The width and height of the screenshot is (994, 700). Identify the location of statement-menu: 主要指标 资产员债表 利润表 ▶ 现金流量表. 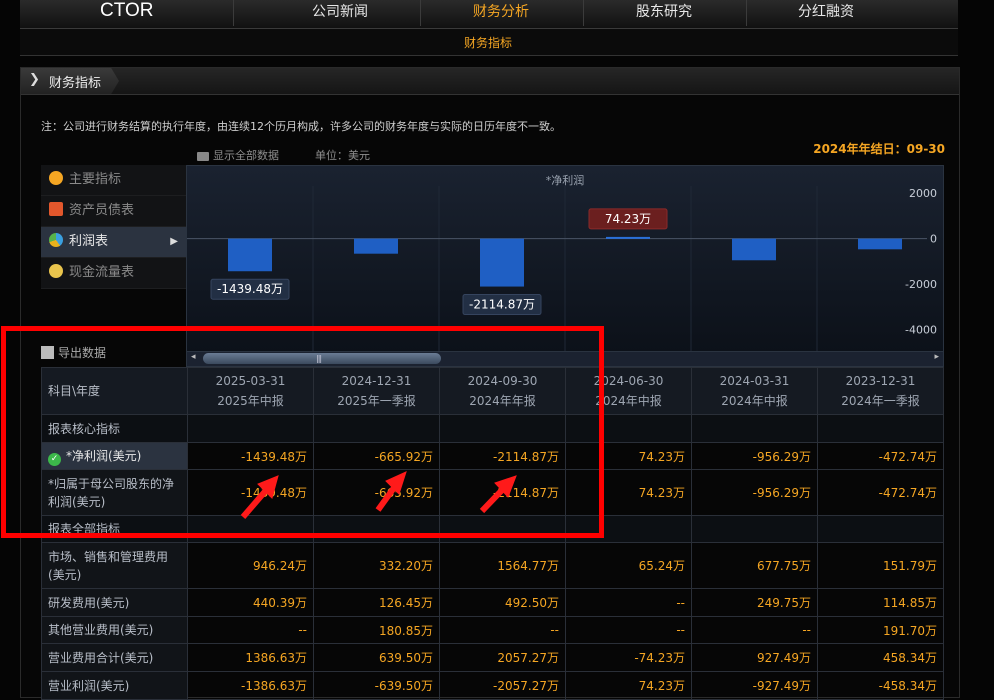
(113, 227).